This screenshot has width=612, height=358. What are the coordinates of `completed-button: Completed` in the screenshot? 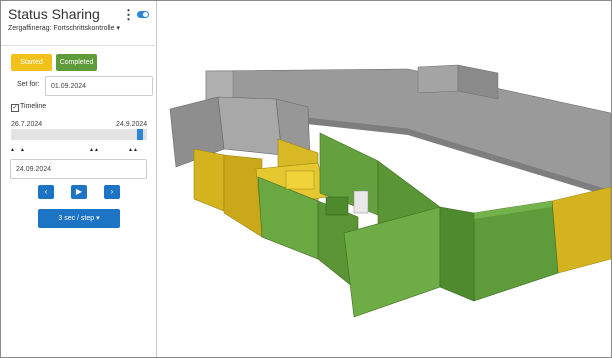 It's located at (76, 62).